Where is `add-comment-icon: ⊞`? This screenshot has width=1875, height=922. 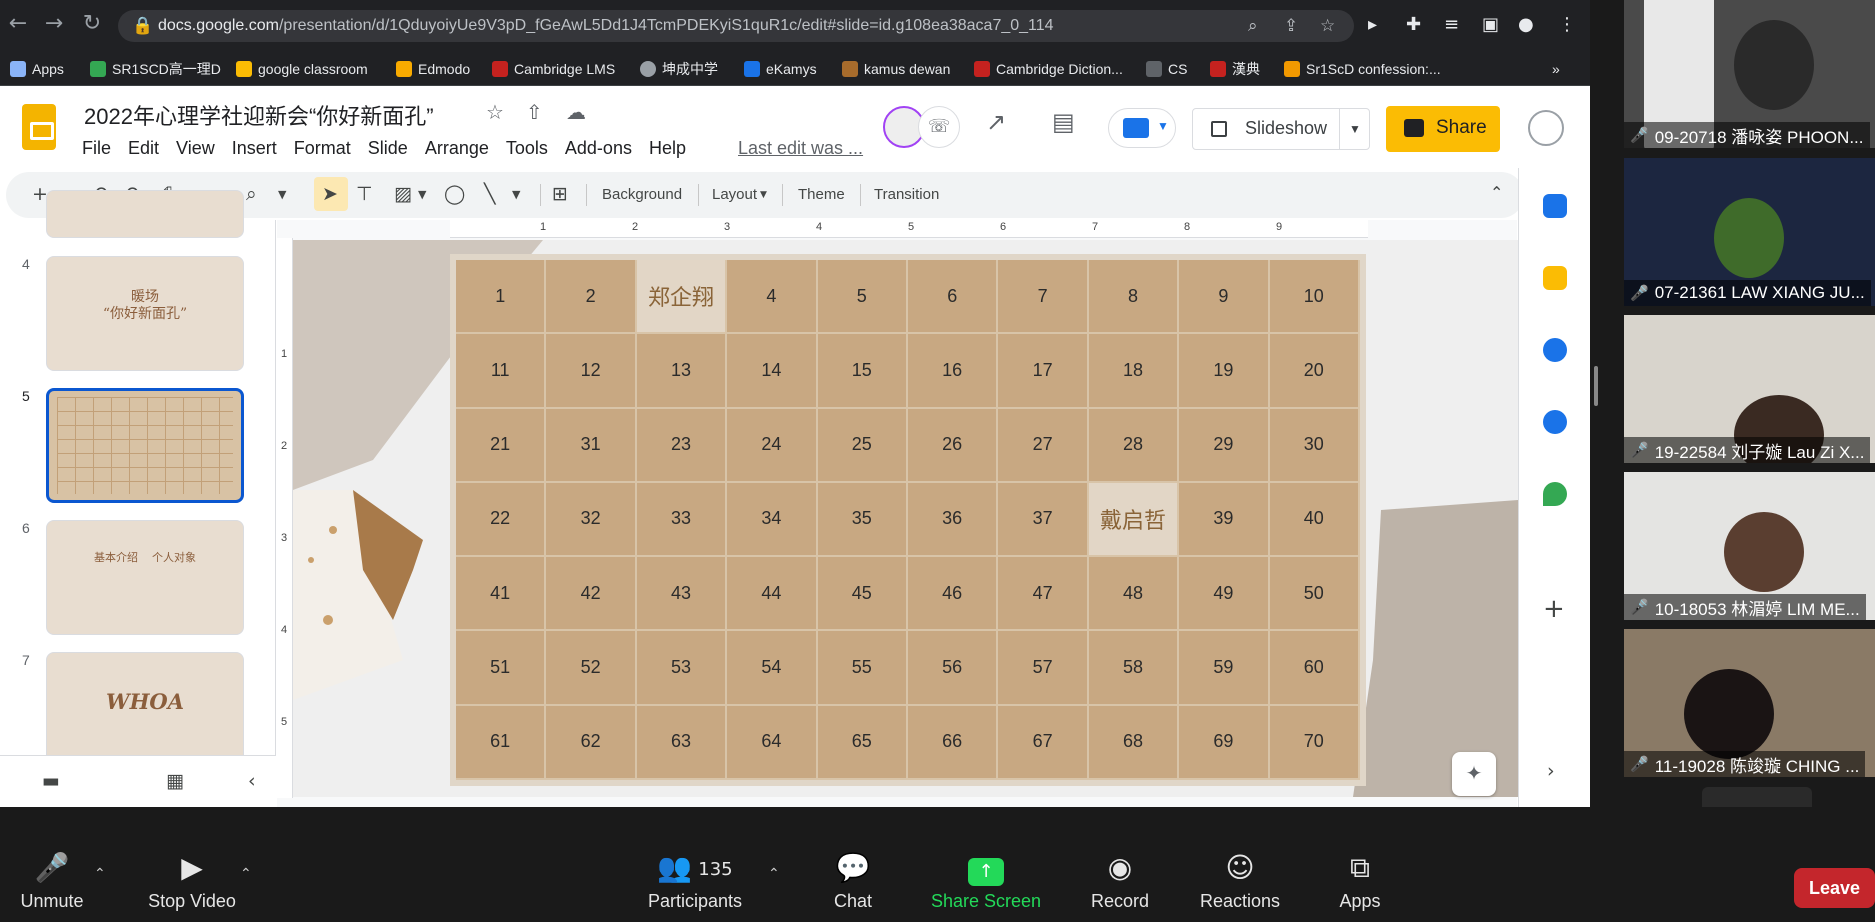 add-comment-icon: ⊞ is located at coordinates (560, 194).